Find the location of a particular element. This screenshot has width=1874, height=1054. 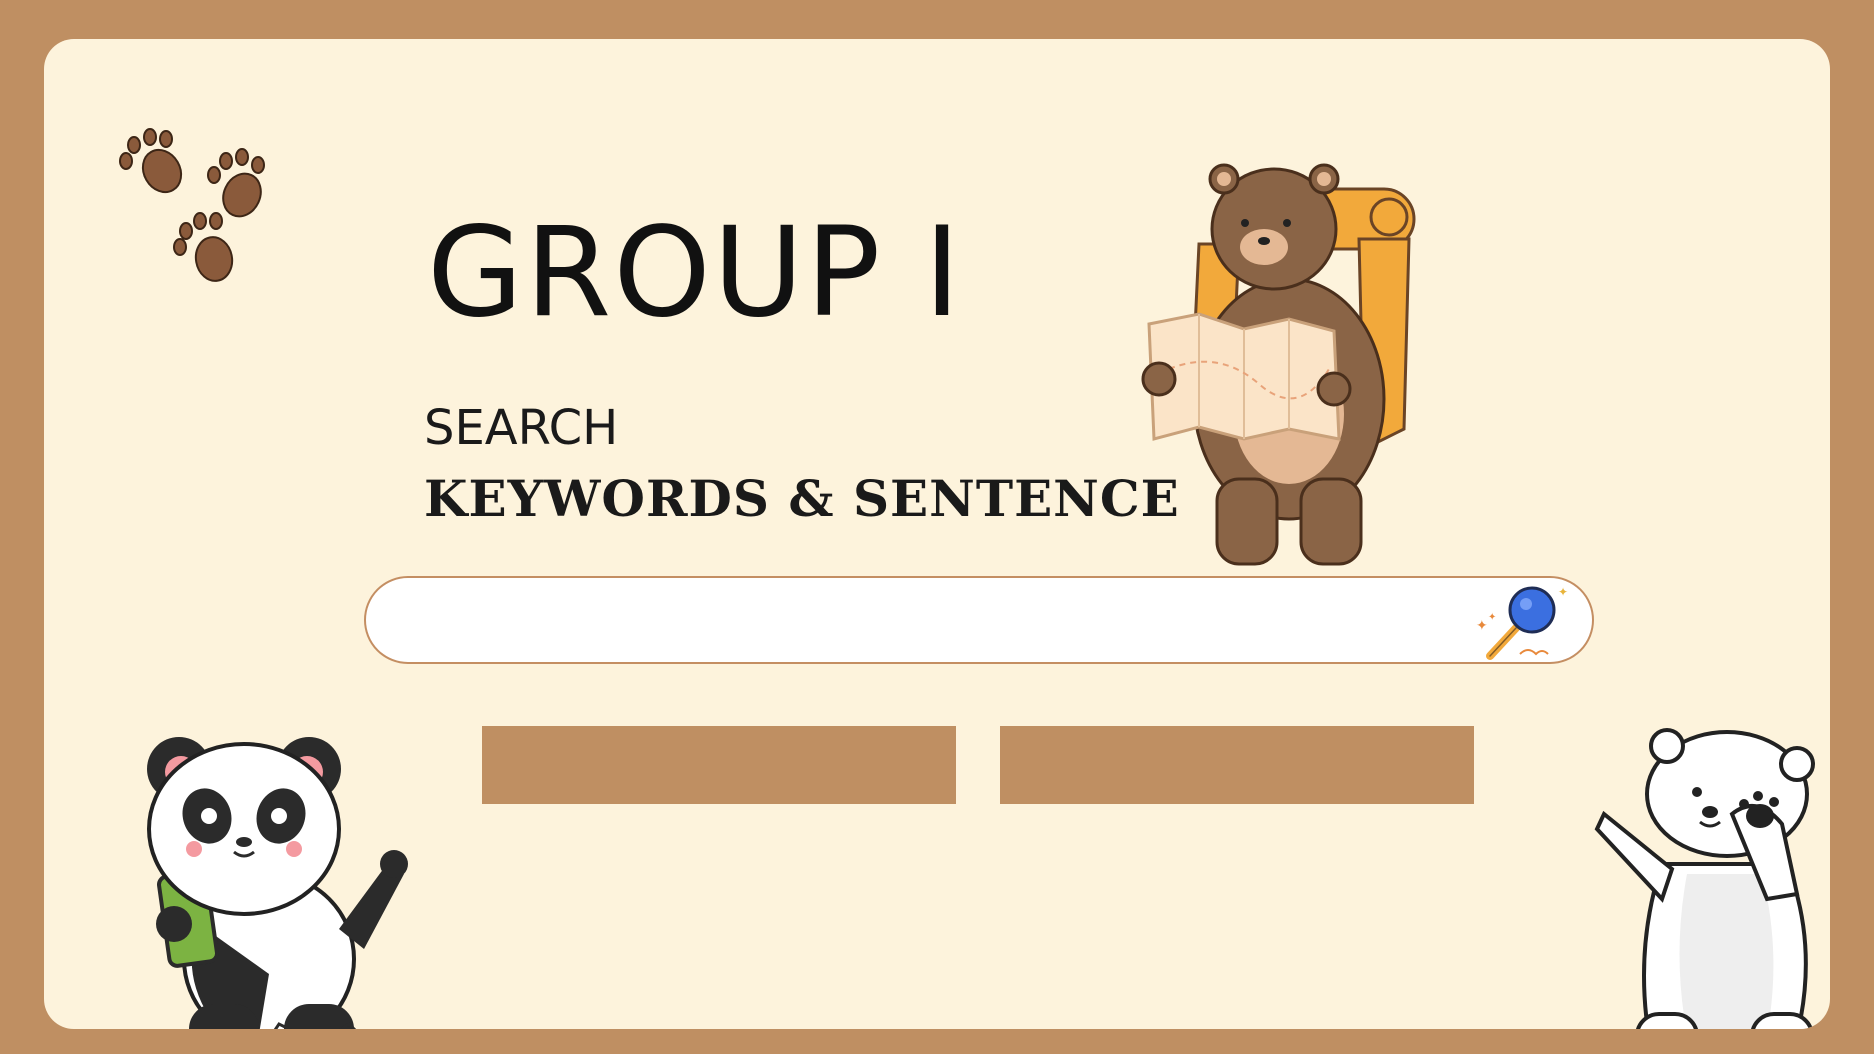

paw-prints-icon is located at coordinates (192, 205).